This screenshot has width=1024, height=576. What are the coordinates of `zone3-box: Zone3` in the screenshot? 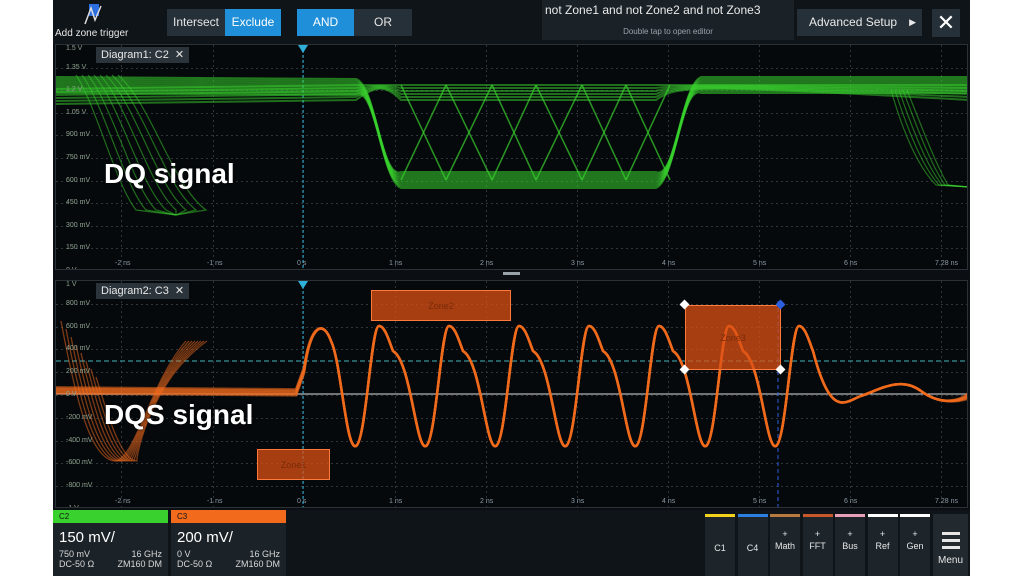 It's located at (733, 337).